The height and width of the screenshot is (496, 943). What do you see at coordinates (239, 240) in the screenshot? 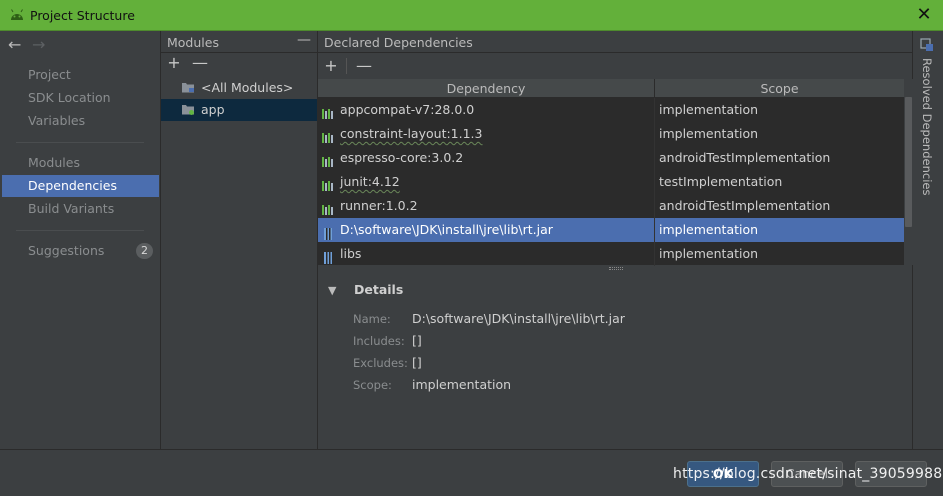
I see `modules-panel: Modules — + — <All Modules> app` at bounding box center [239, 240].